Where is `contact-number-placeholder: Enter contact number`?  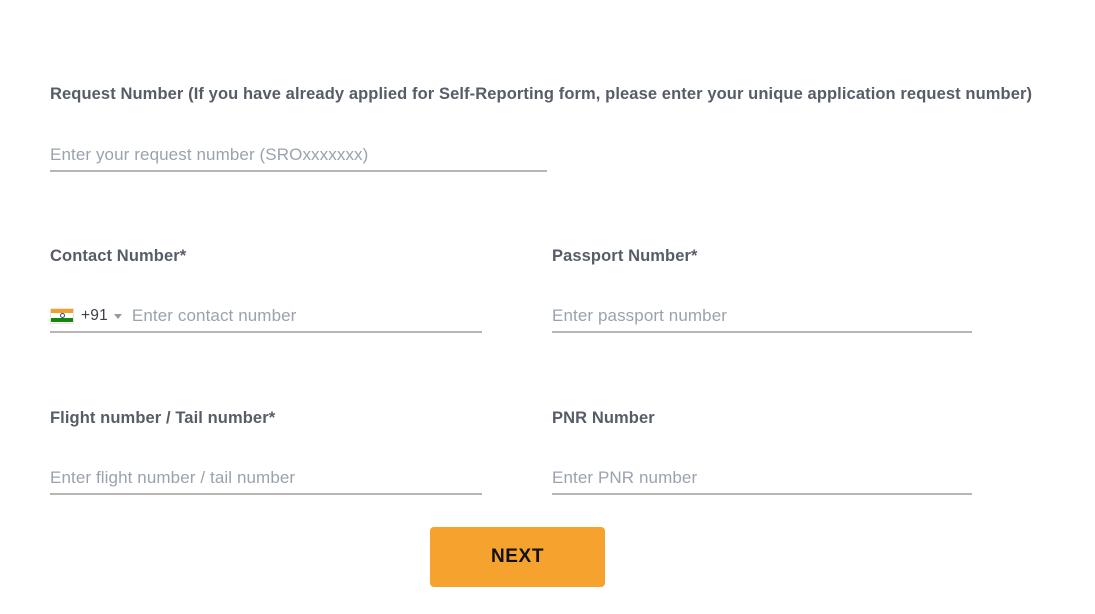
contact-number-placeholder: Enter contact number is located at coordinates (214, 315).